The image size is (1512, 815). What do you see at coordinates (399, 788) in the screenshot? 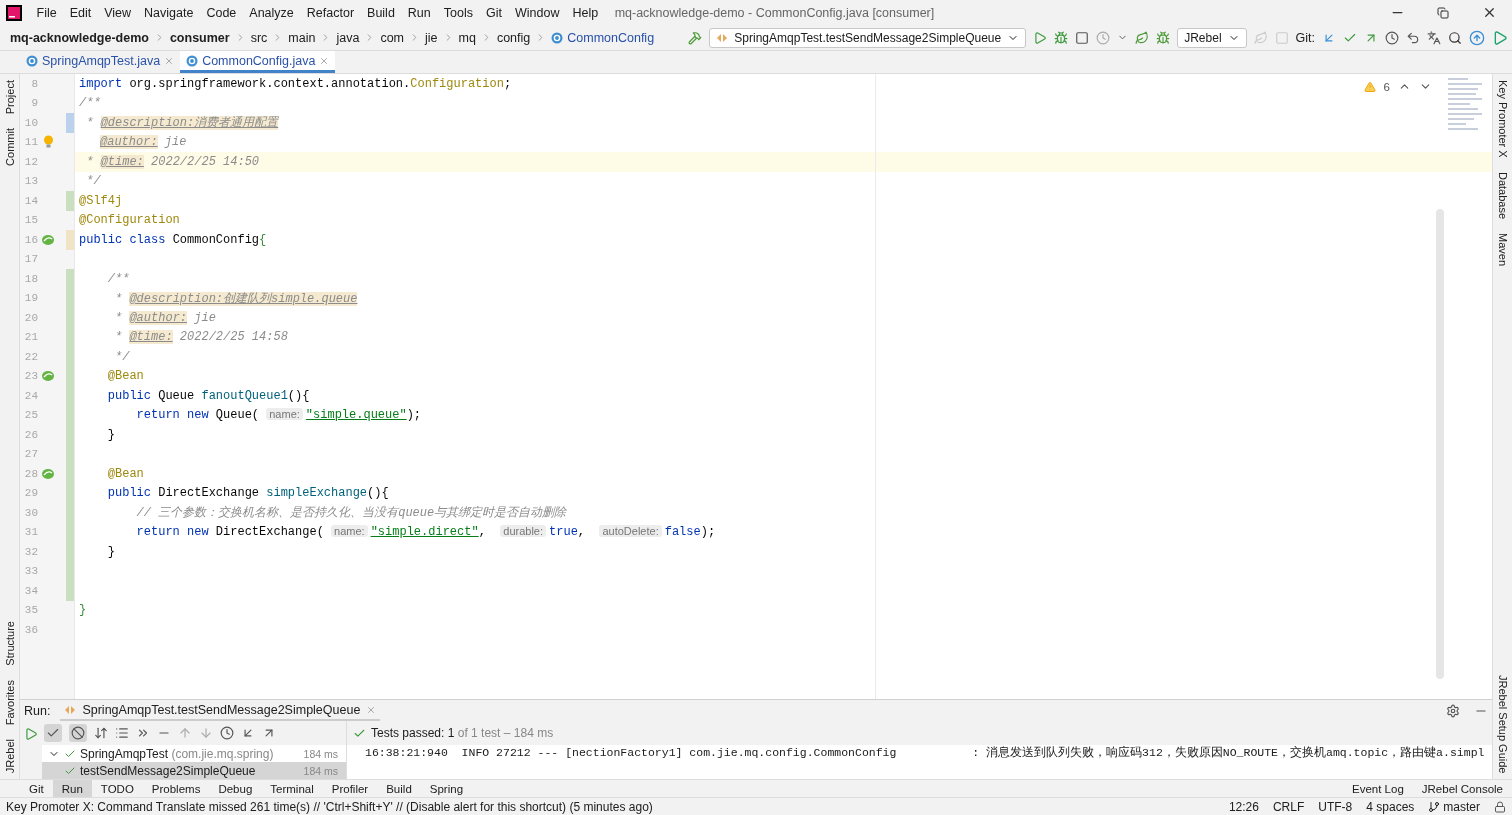
I see `tool-window-button: Build` at bounding box center [399, 788].